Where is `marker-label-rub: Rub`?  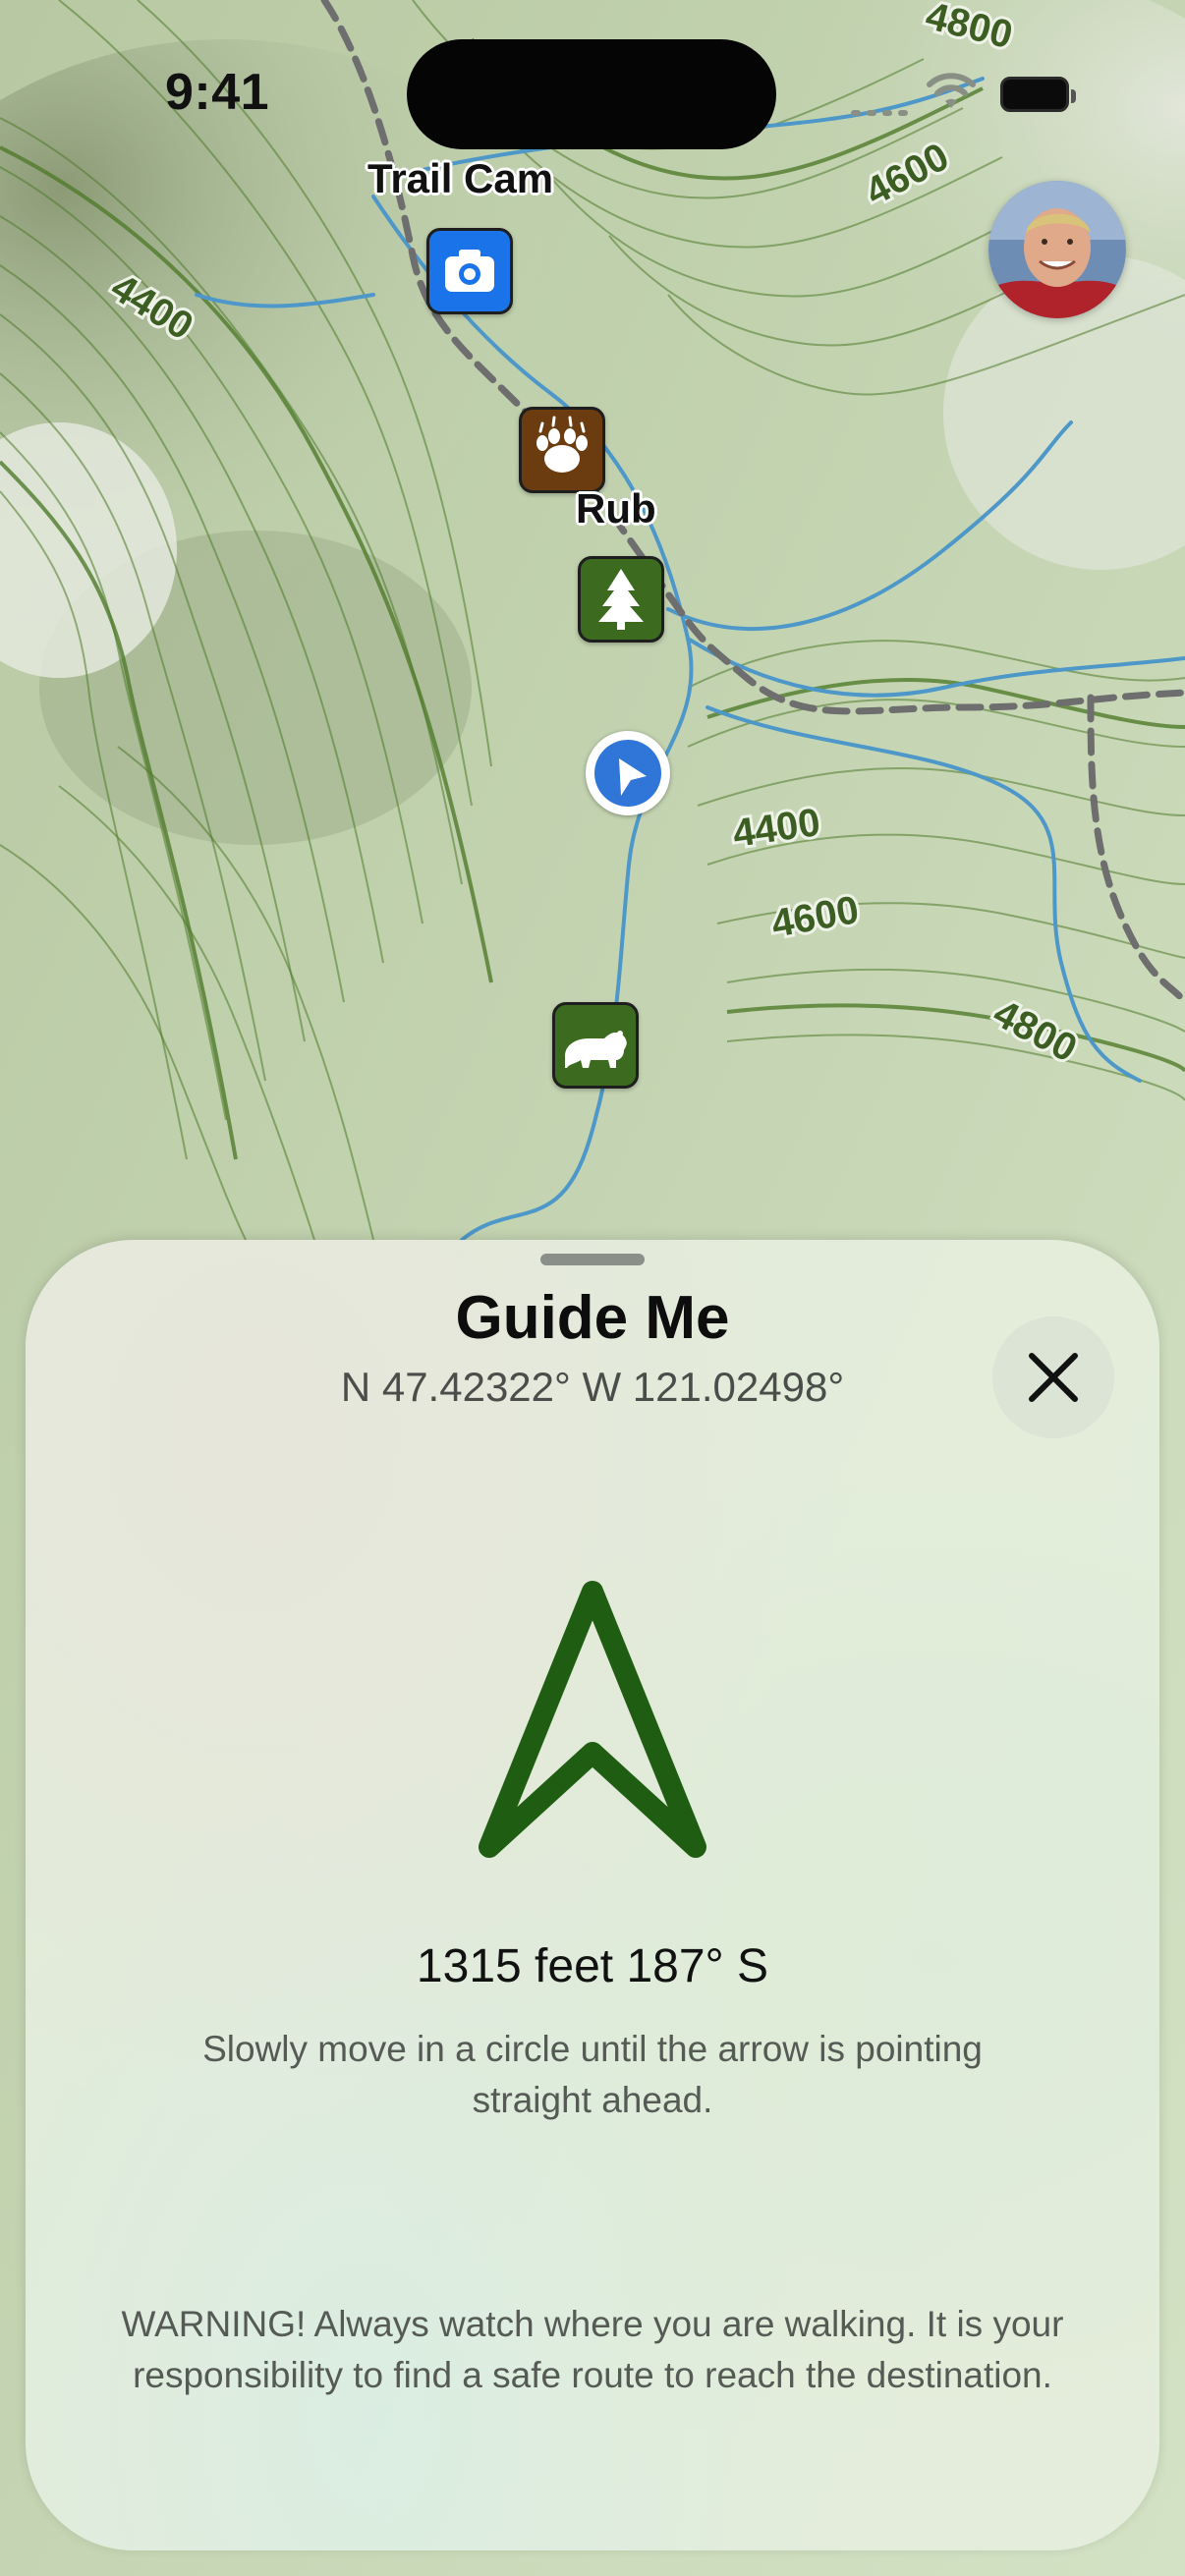
marker-label-rub: Rub is located at coordinates (616, 508).